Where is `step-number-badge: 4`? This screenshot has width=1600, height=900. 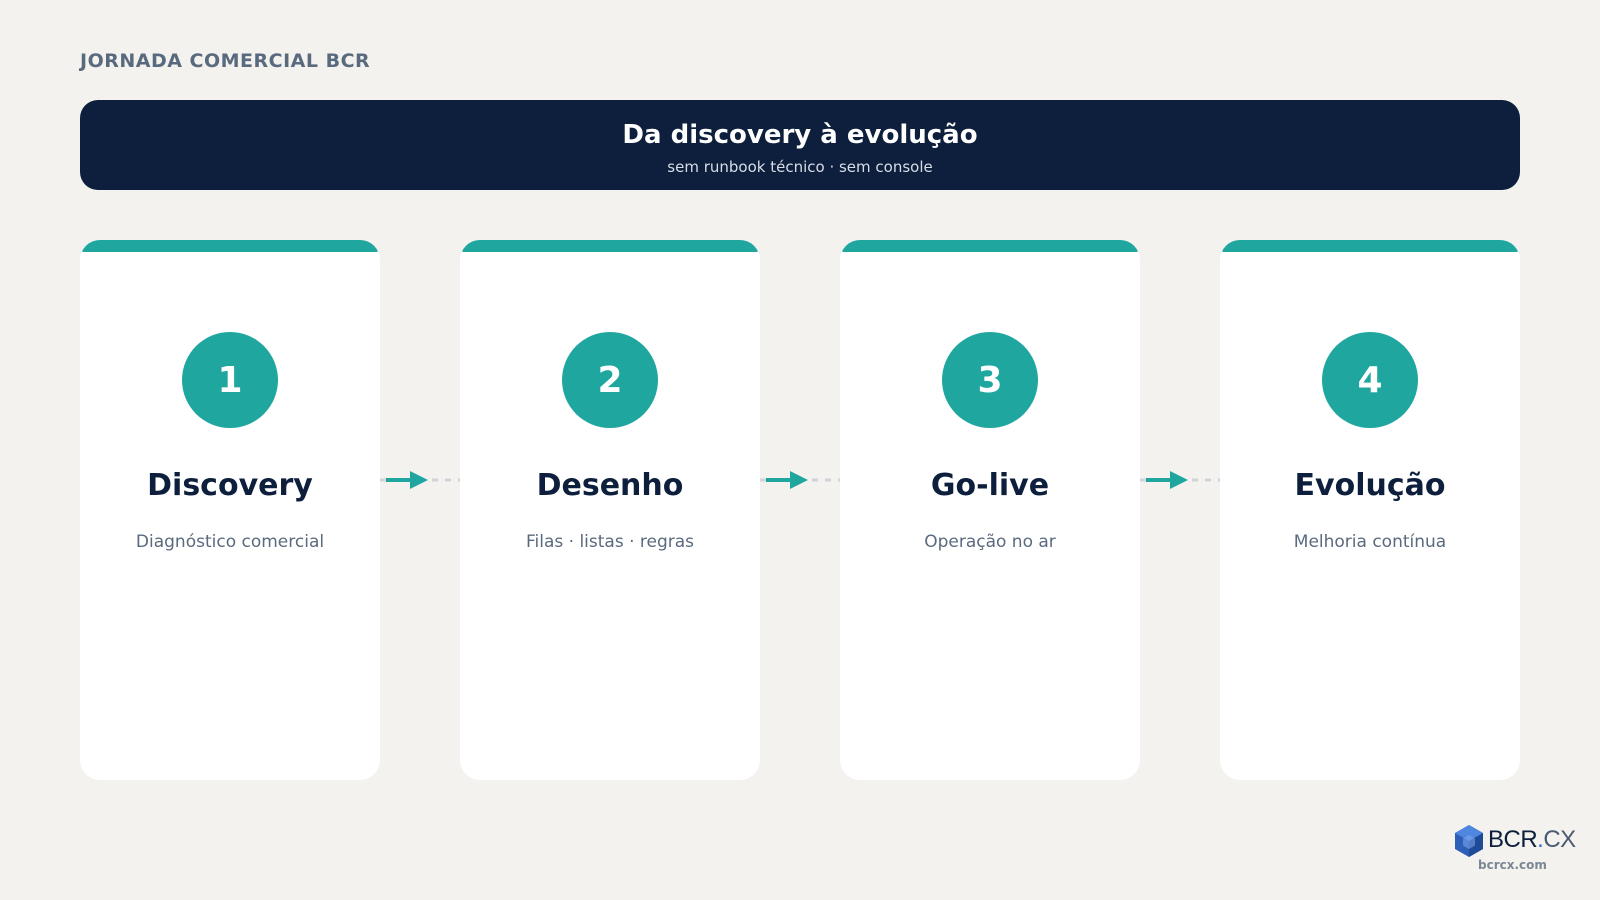 step-number-badge: 4 is located at coordinates (1370, 380).